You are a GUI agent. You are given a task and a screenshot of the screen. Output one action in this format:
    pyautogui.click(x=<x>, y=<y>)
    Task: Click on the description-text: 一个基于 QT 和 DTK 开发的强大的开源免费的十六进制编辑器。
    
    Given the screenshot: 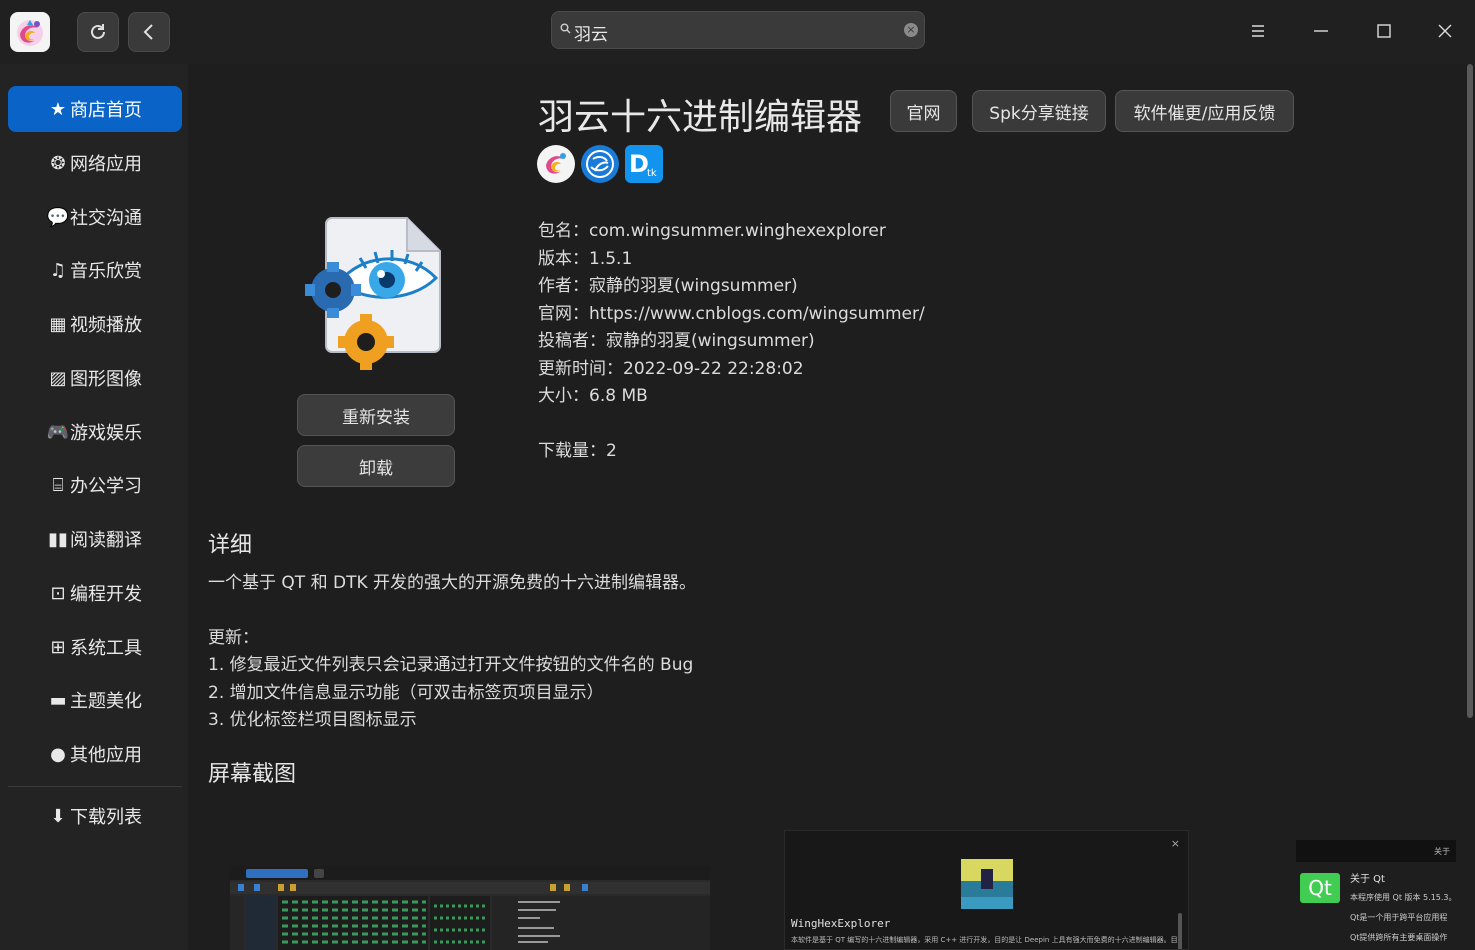 What is the action you would take?
    pyautogui.click(x=452, y=583)
    